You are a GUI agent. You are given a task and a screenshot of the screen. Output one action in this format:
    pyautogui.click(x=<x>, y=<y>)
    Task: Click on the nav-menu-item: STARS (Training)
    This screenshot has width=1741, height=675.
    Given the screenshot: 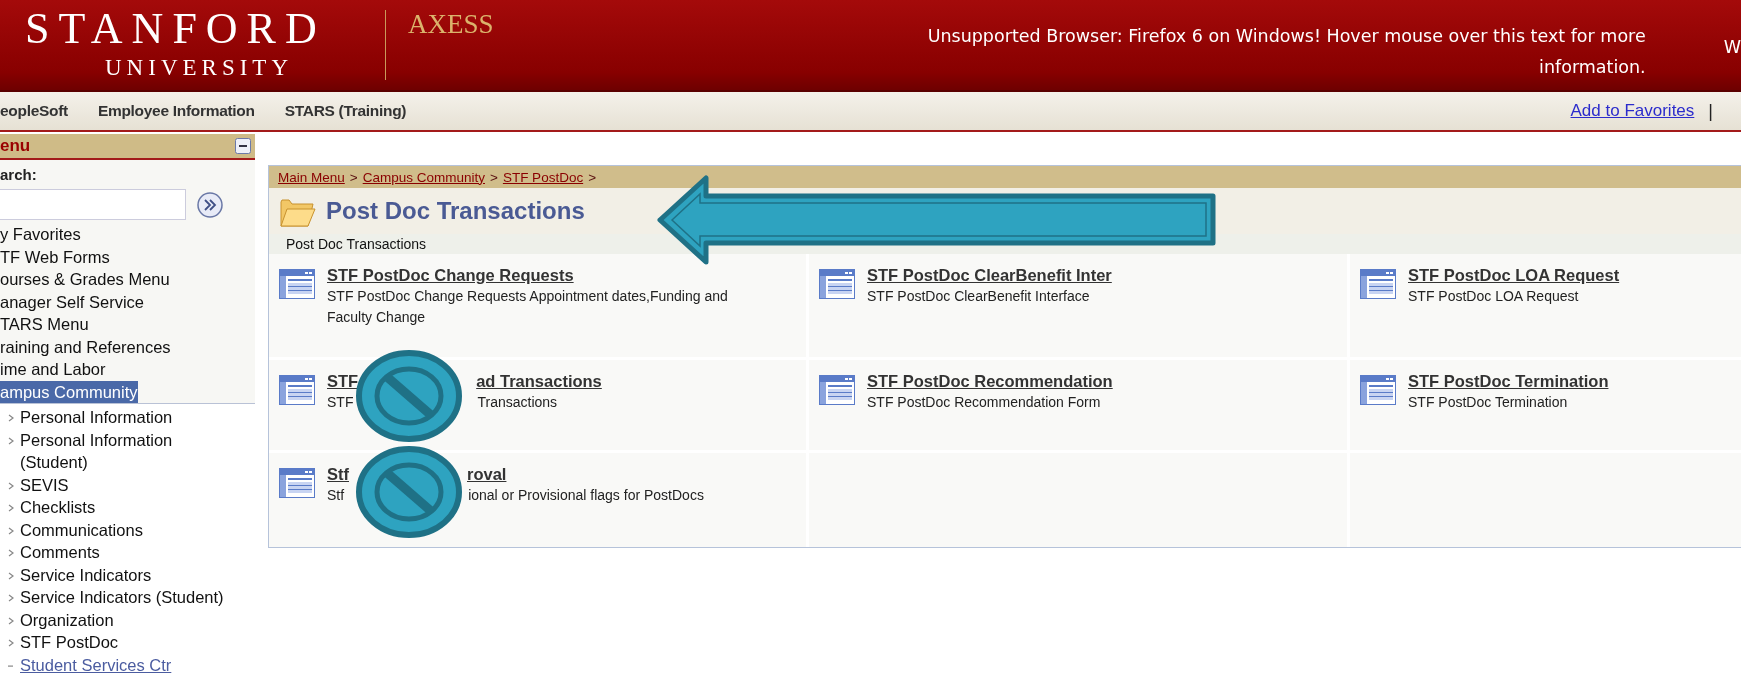 What is the action you would take?
    pyautogui.click(x=345, y=111)
    